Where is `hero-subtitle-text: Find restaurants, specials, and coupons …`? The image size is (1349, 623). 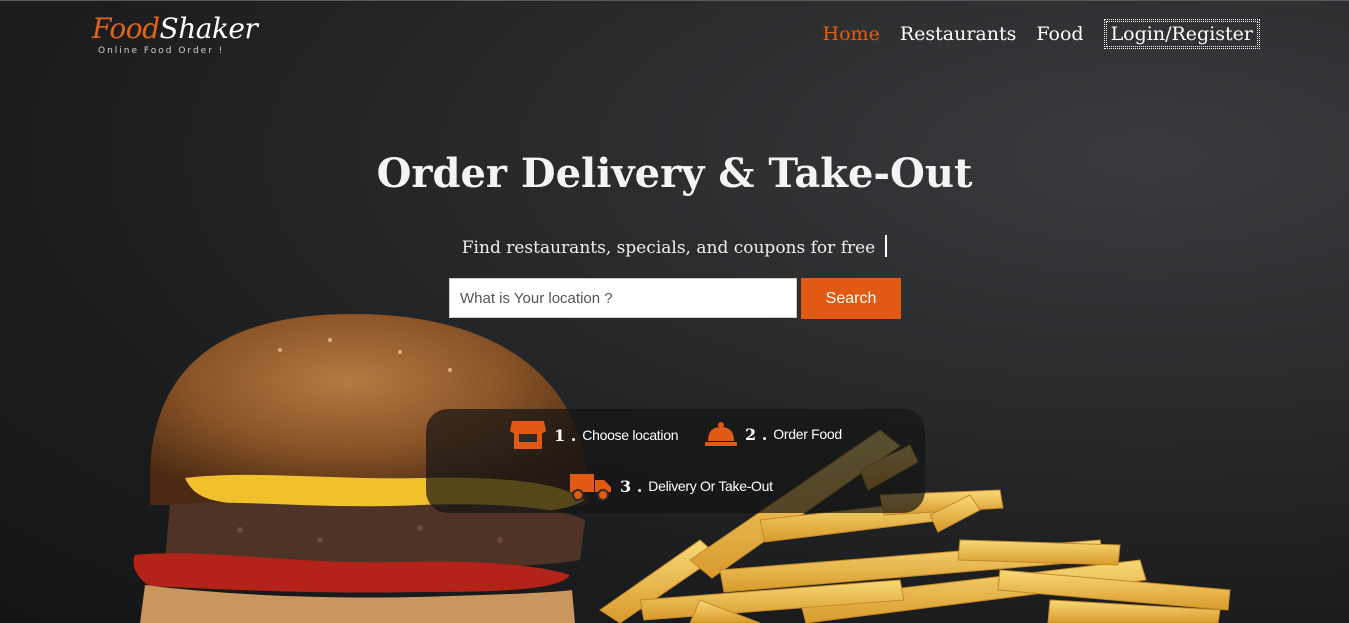
hero-subtitle-text: Find restaurants, specials, and coupons … is located at coordinates (668, 248).